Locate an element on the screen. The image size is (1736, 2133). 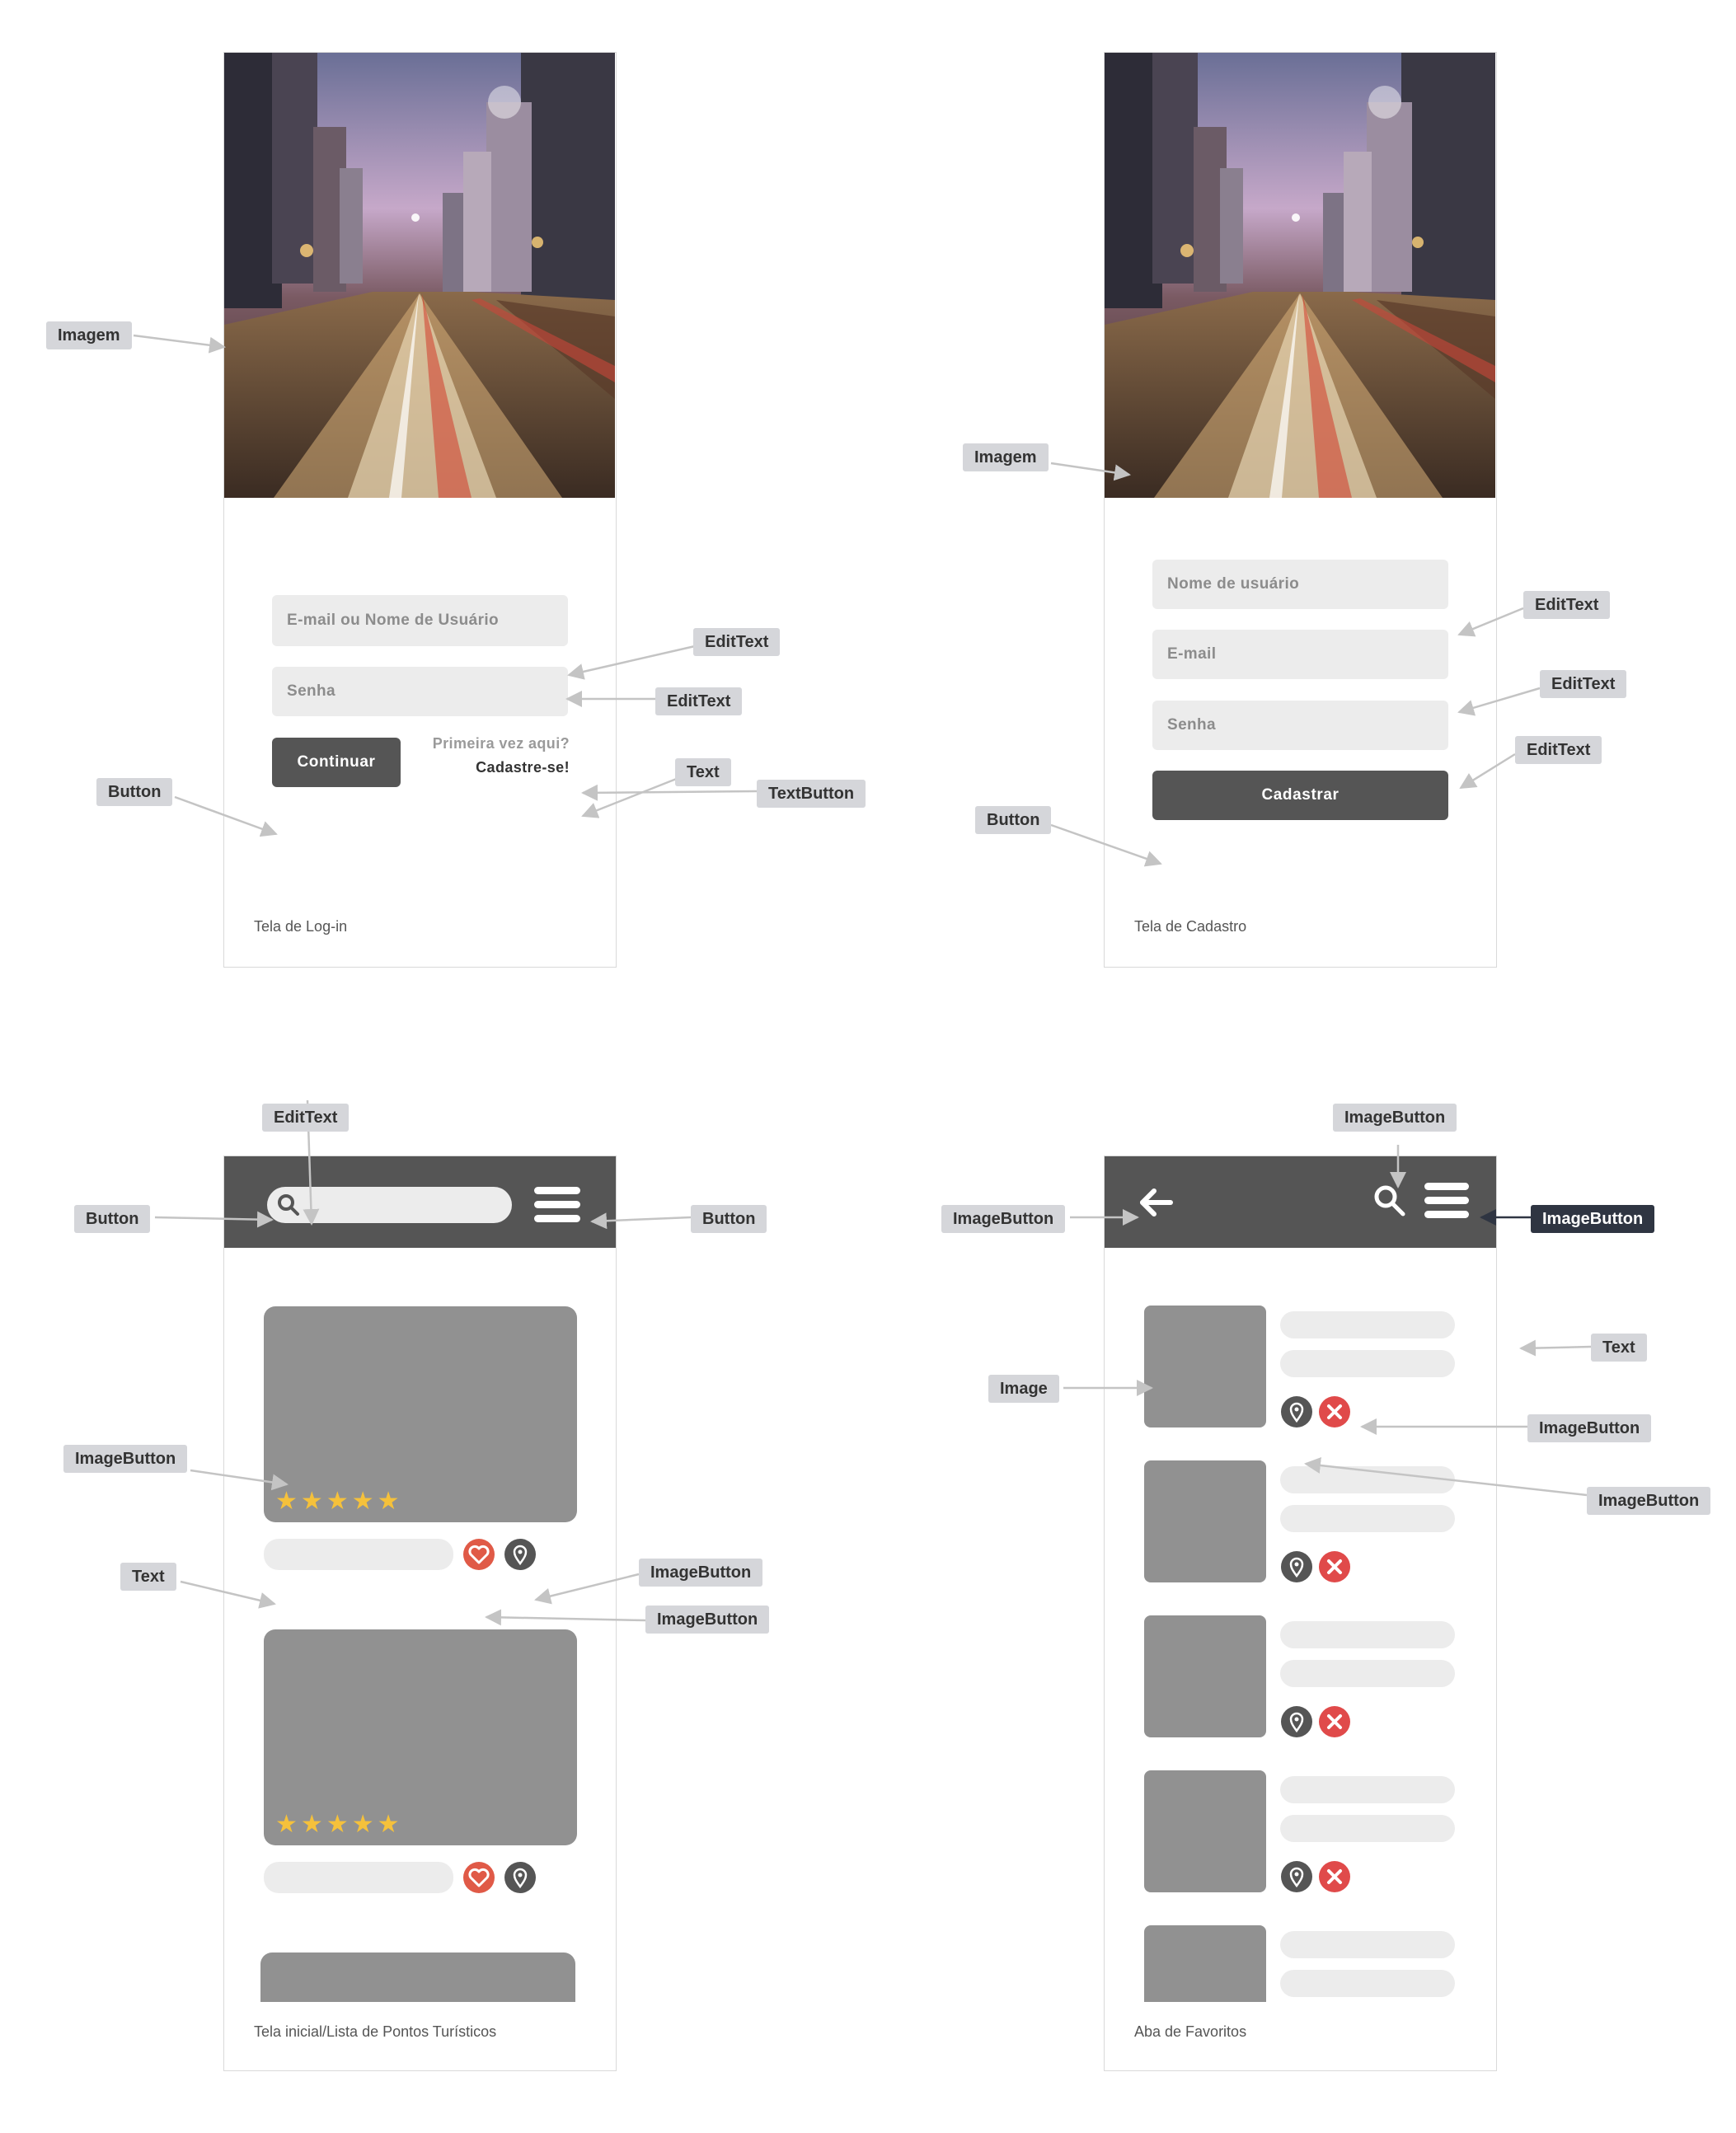
screen-caption: Tela de Cadastro is located at coordinates (1190, 926).